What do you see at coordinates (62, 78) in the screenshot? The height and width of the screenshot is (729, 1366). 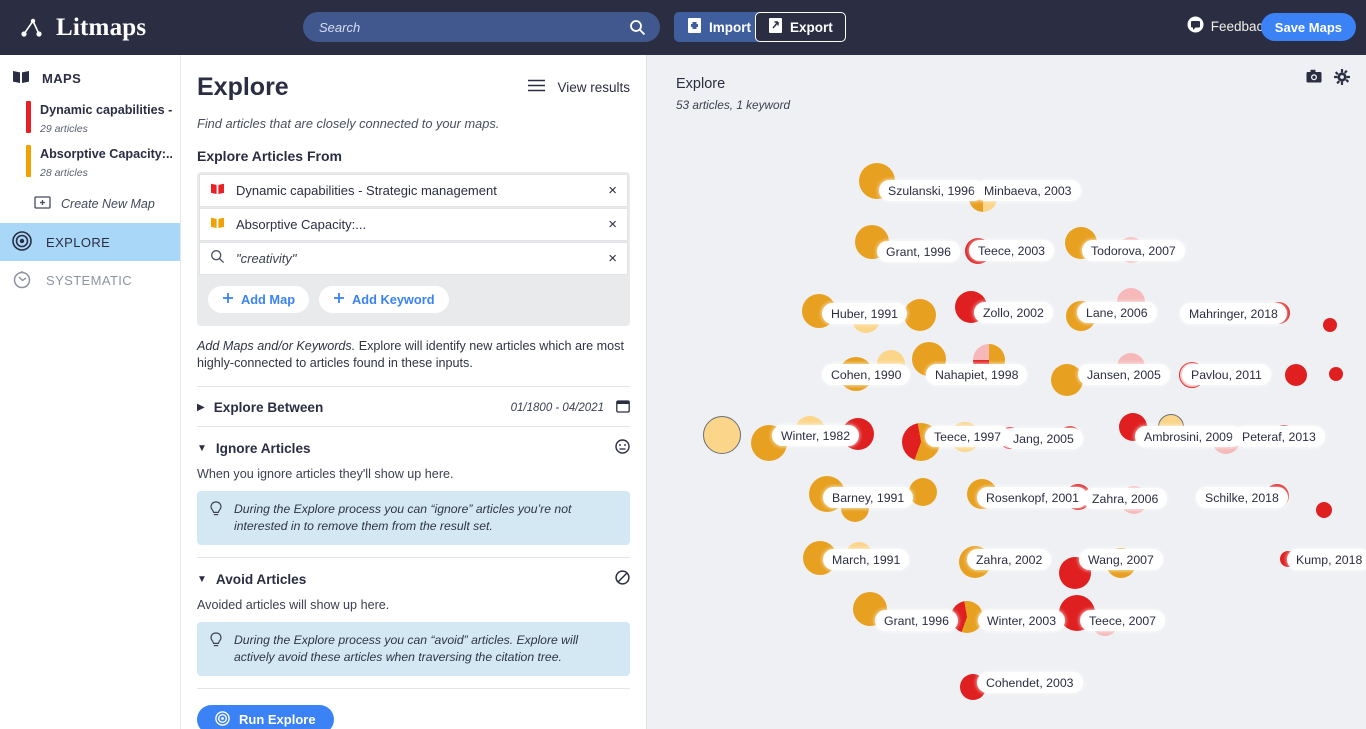 I see `sidebar-maps-label: MAPS` at bounding box center [62, 78].